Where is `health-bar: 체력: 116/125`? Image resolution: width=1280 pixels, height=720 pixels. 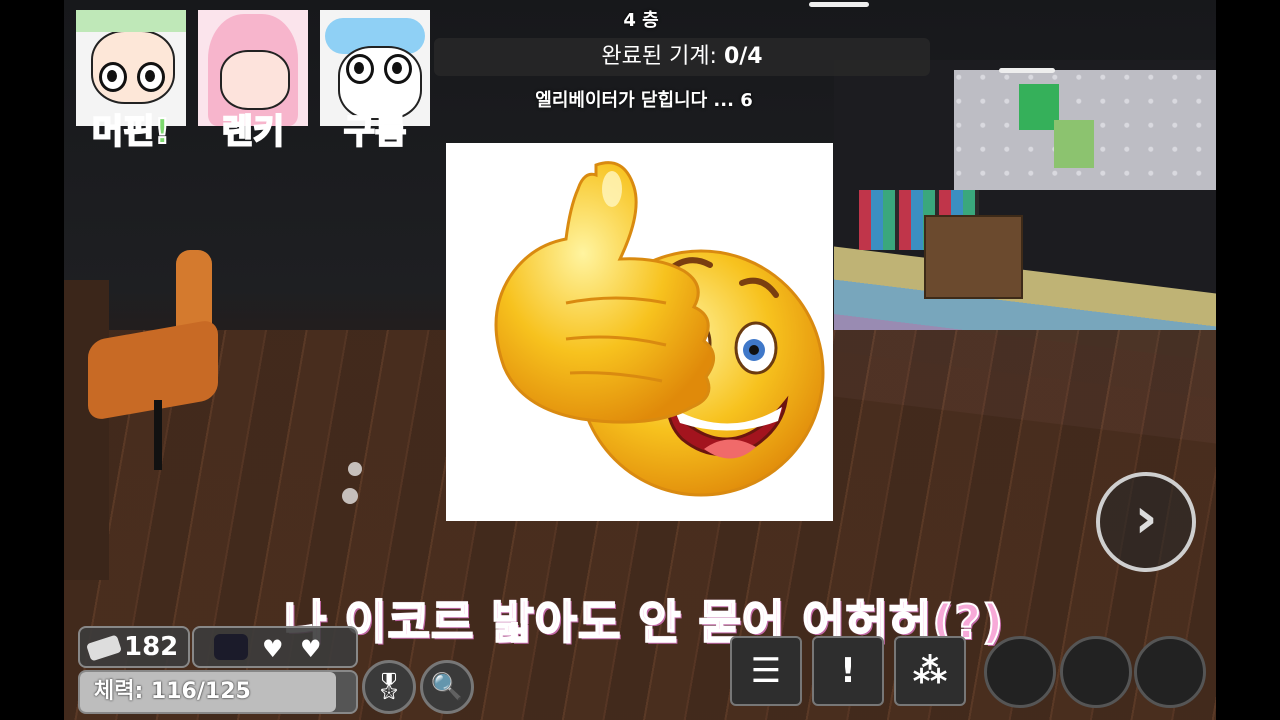
health-bar: 체력: 116/125 is located at coordinates (218, 692).